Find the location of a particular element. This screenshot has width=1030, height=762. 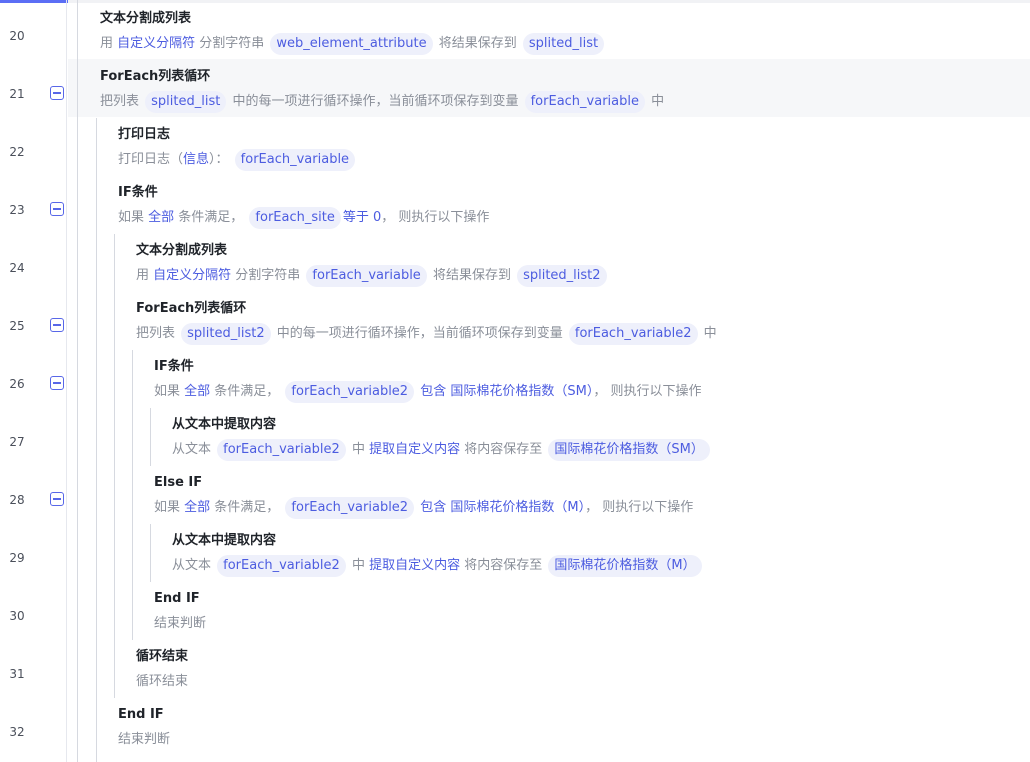

variable-tag: 国际棉花价格指数（SM） is located at coordinates (629, 450).